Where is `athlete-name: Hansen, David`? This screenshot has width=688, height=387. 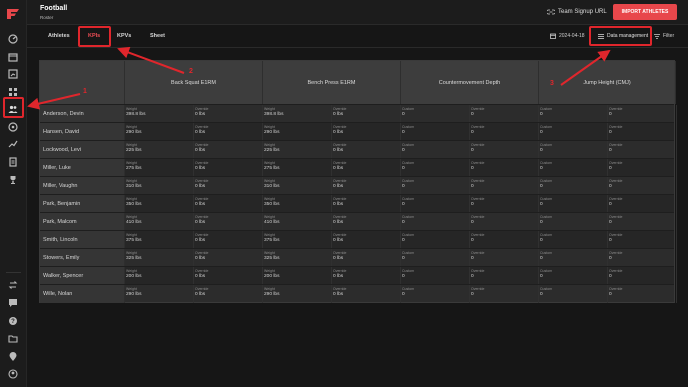
athlete-name: Hansen, David is located at coordinates (82, 132).